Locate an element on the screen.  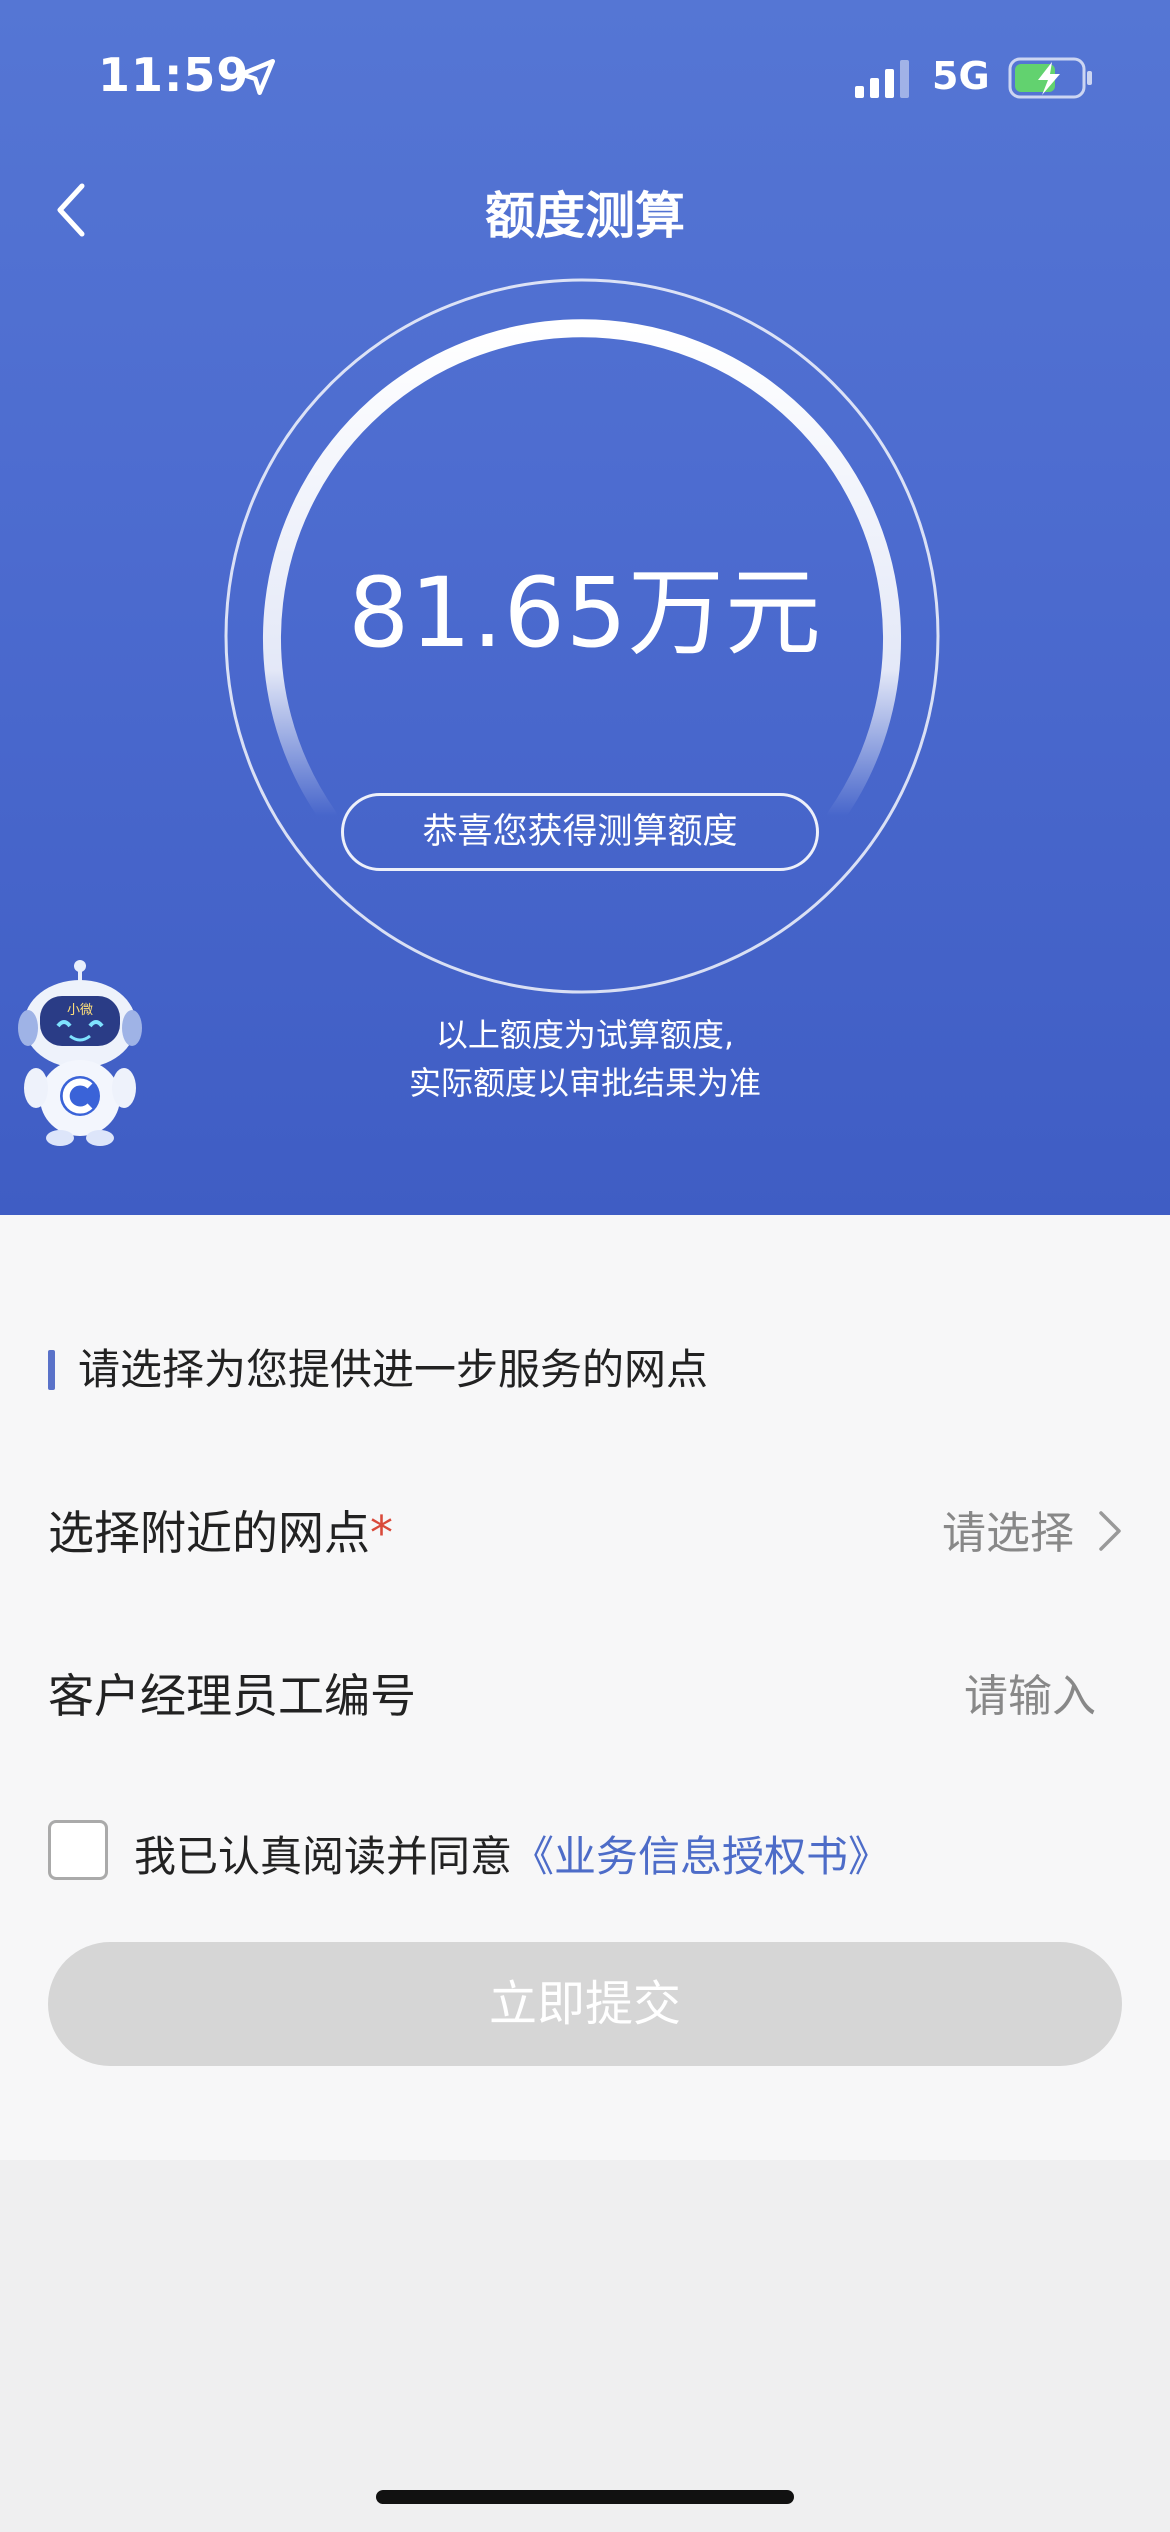
location-arrow-icon is located at coordinates (257, 77).